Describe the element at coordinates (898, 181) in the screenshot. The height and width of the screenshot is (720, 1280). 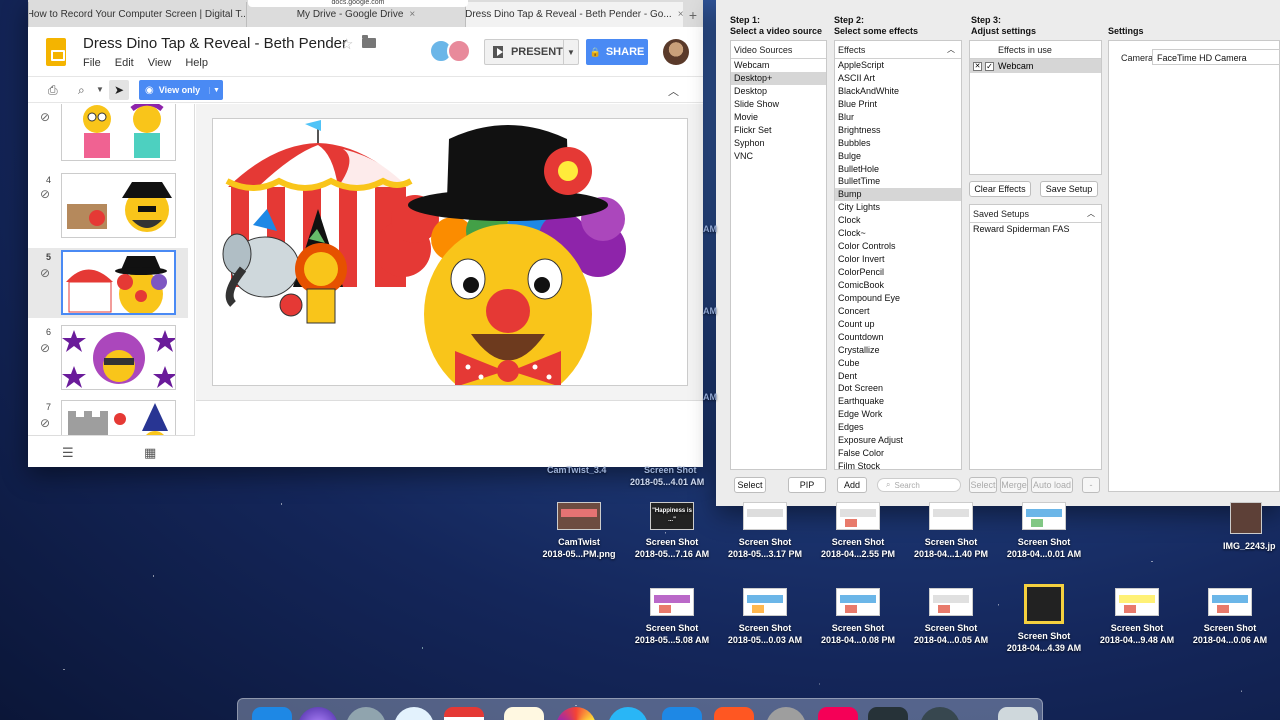
I see `effect-list-item: BulletTime` at that location.